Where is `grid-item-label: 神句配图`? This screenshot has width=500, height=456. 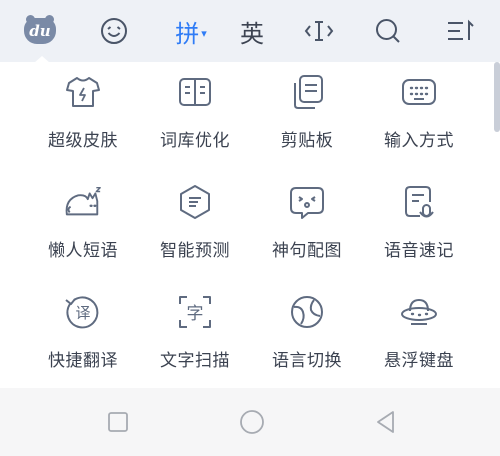
grid-item-label: 神句配图 is located at coordinates (307, 251).